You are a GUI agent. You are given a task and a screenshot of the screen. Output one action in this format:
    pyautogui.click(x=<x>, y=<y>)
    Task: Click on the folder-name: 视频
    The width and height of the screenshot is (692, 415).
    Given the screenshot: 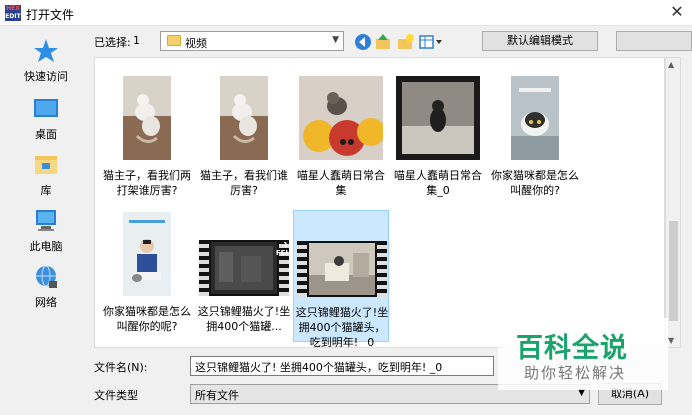 What is the action you would take?
    pyautogui.click(x=196, y=43)
    